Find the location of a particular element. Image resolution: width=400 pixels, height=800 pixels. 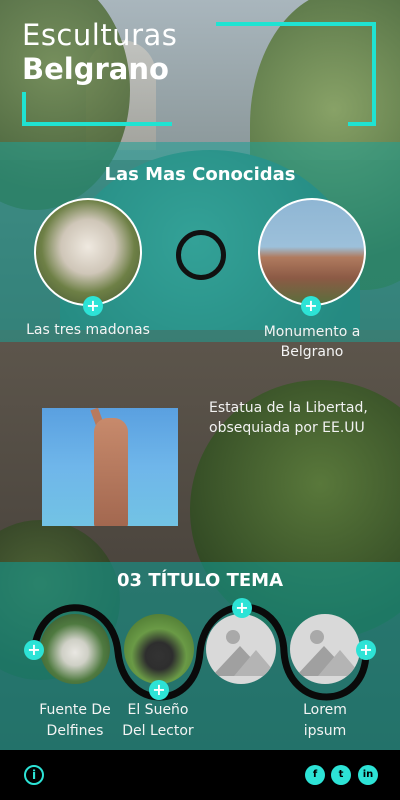

facebook-icon: f is located at coordinates (315, 775).